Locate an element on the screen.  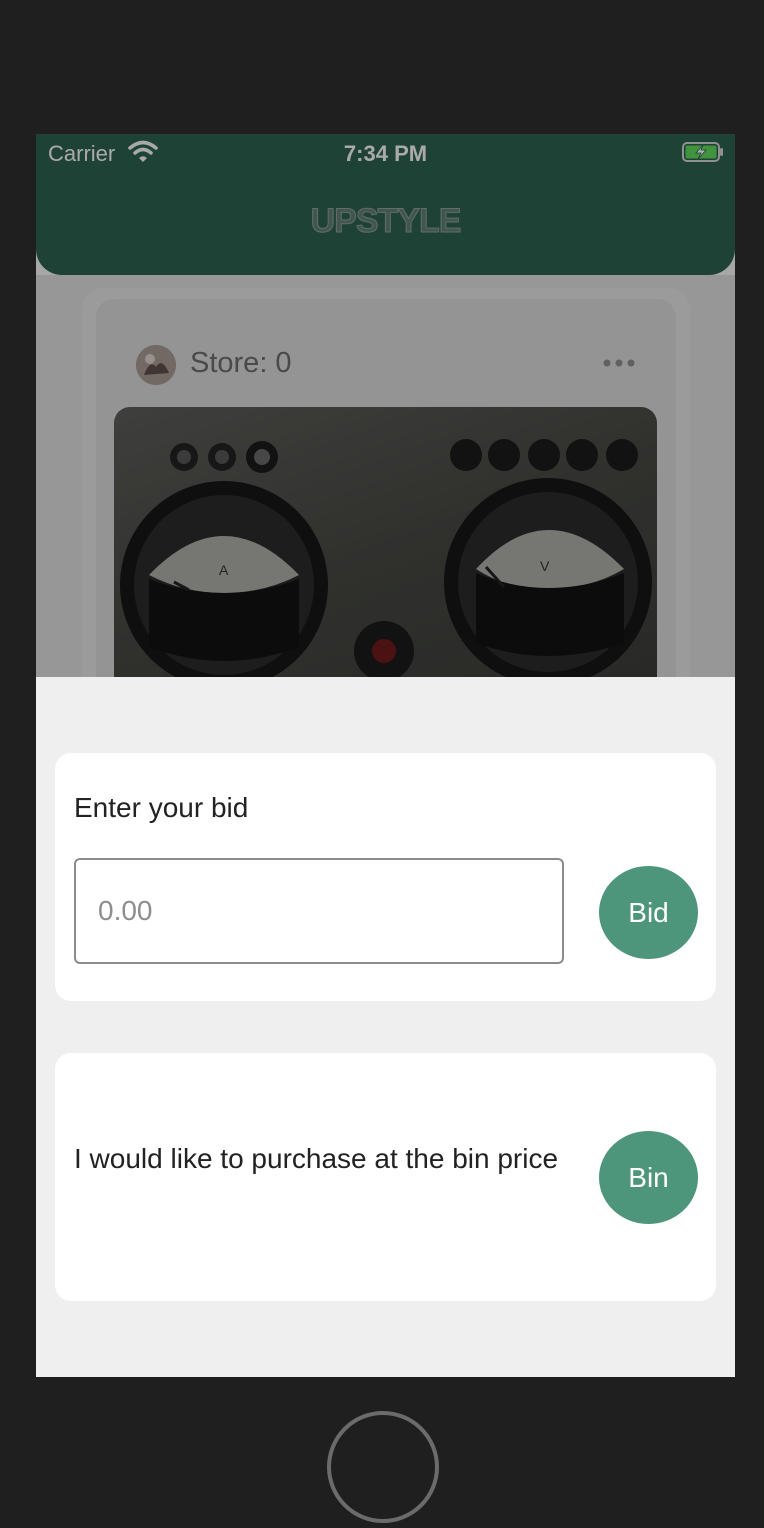
more-horizontal-icon is located at coordinates (619, 364).